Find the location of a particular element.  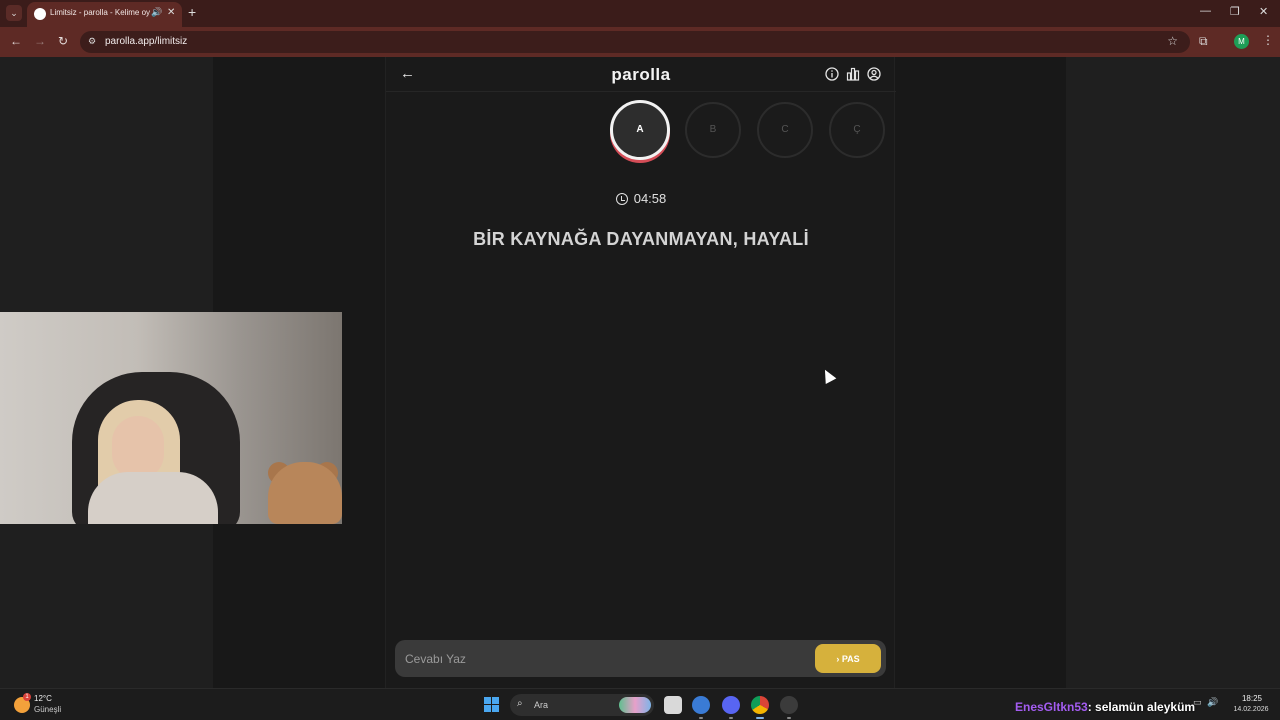

minimize-icon: — is located at coordinates (1205, 11).